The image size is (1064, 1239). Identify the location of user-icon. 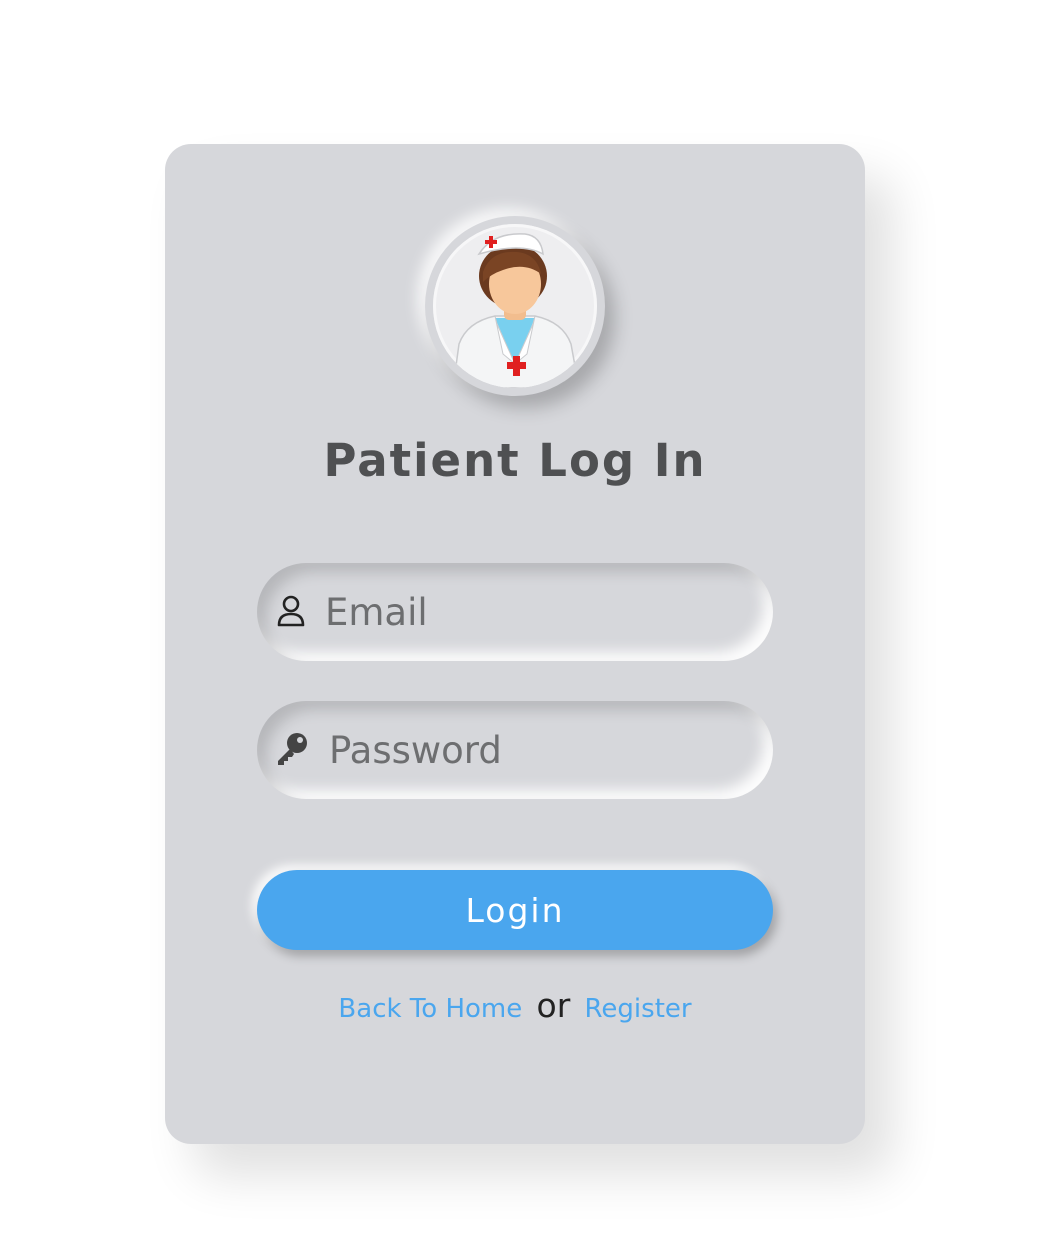
(291, 611).